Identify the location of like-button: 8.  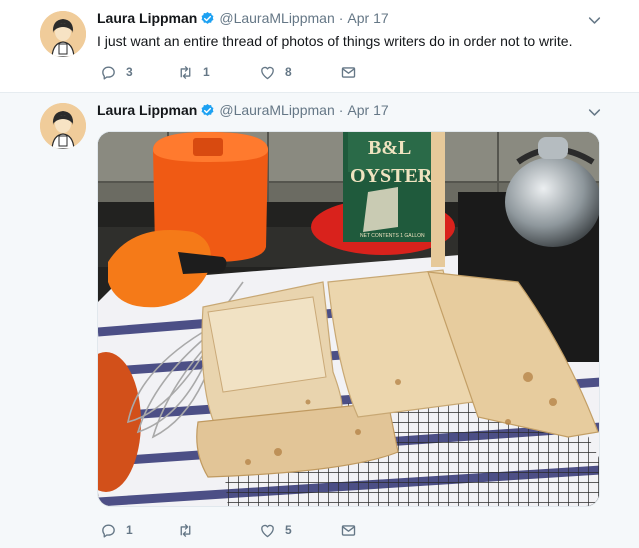
(275, 72).